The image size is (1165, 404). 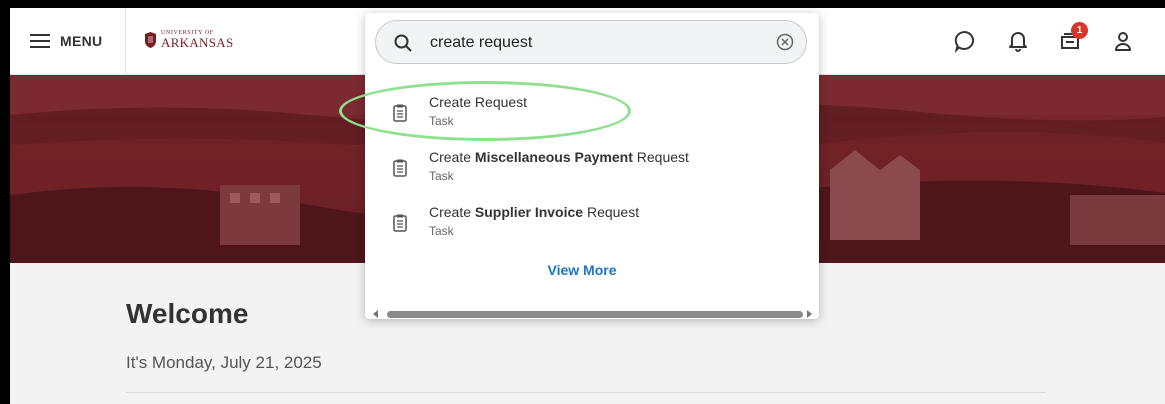 I want to click on logo-big-text: ARKANSAS, so click(x=197, y=42).